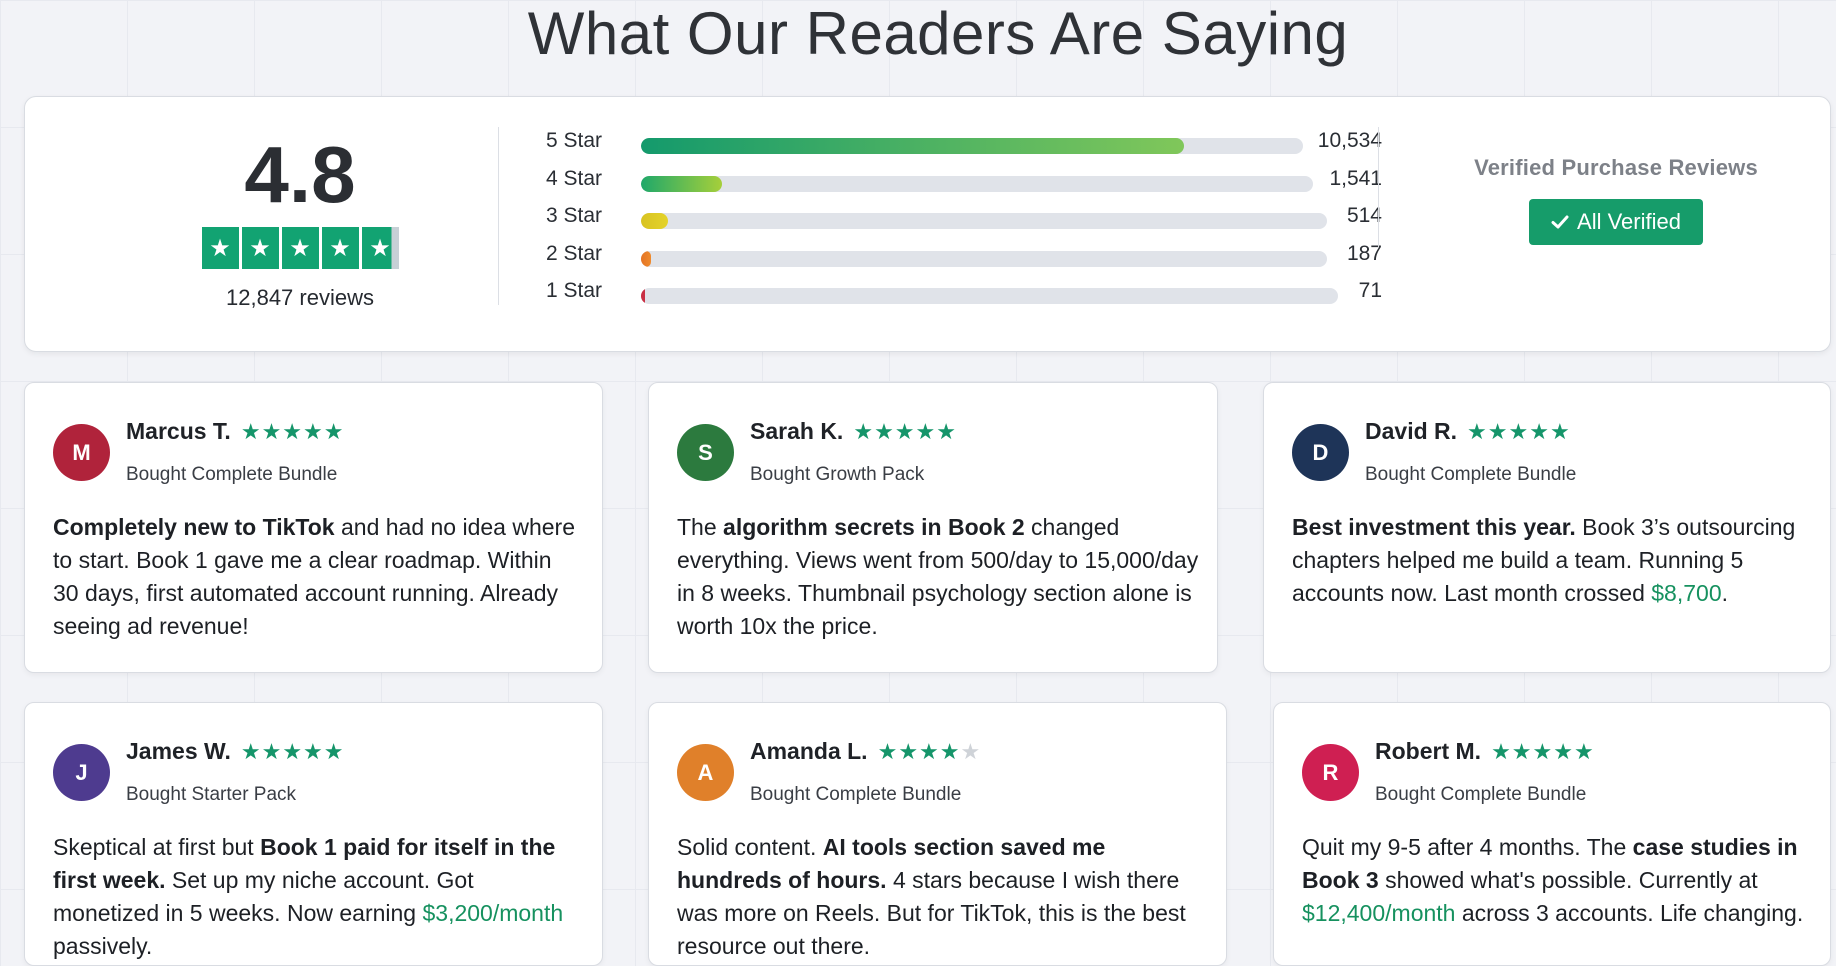 This screenshot has height=966, width=1836. I want to click on review-text-segment: Quit my 9-5 after 4 months. The, so click(1467, 847).